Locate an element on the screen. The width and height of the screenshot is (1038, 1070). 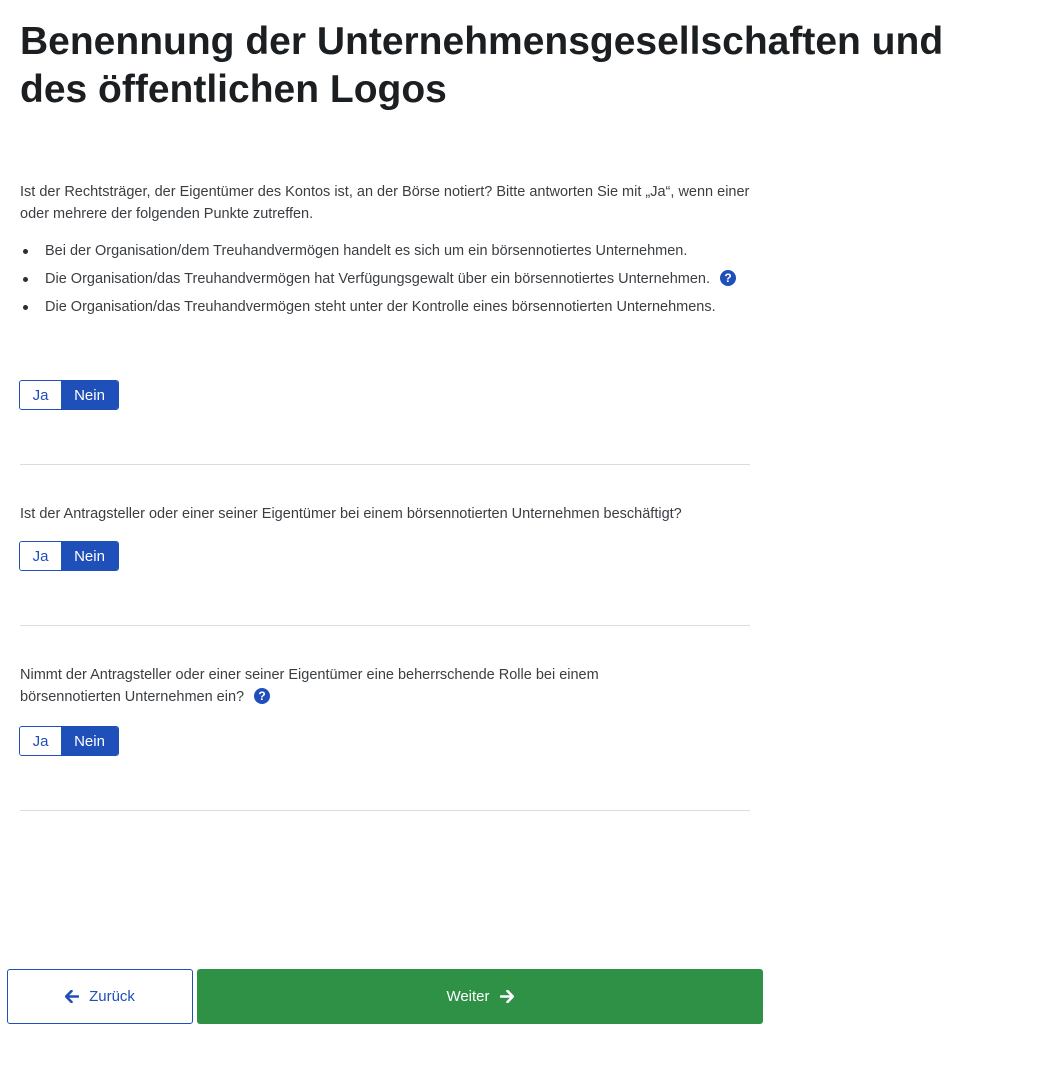
arrow-right-icon is located at coordinates (506, 996).